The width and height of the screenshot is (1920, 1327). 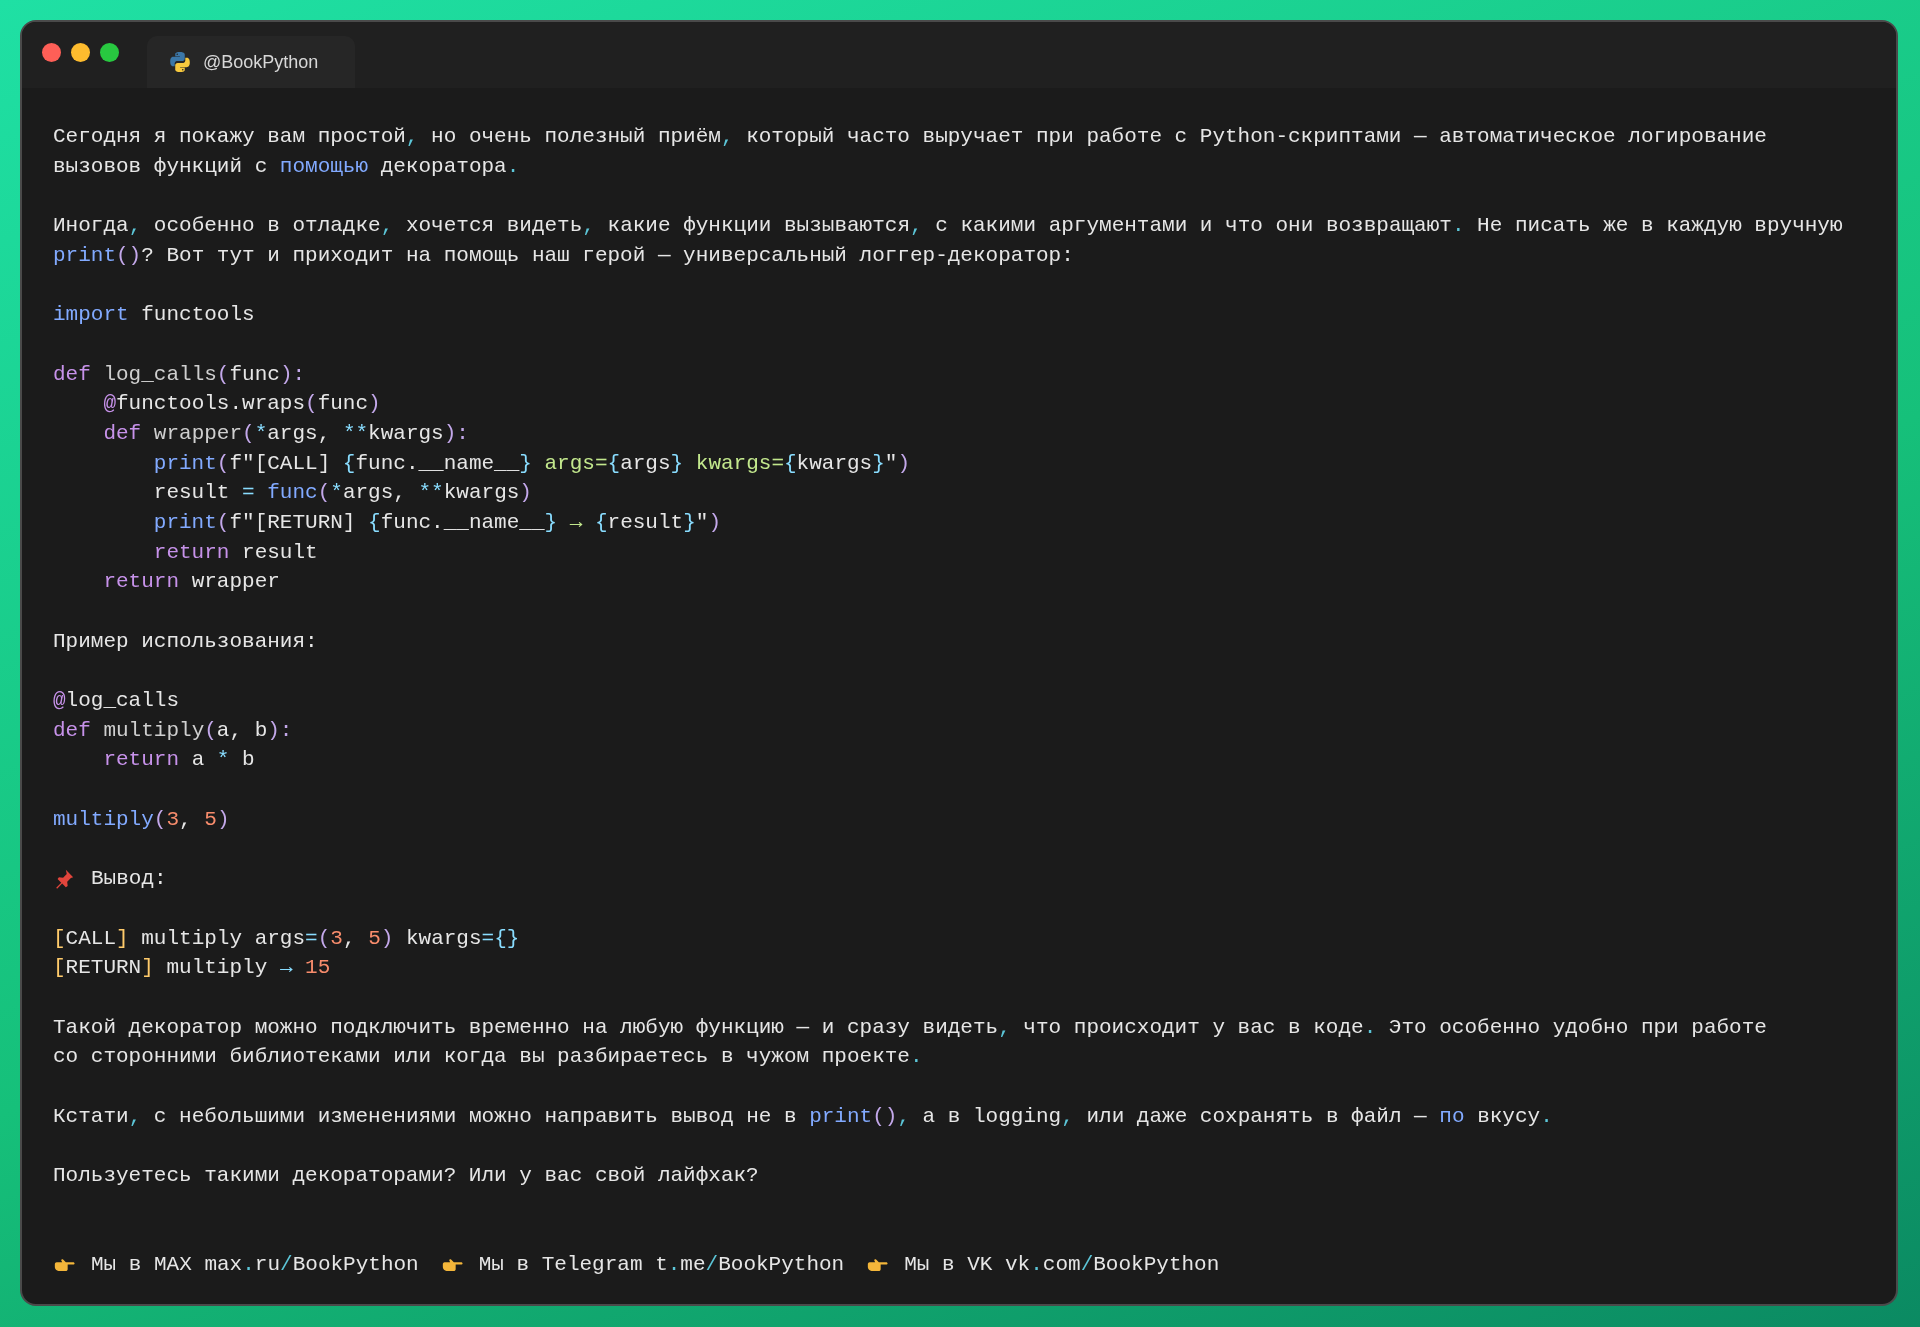 What do you see at coordinates (948, 226) in the screenshot?
I see `text-line: Иногда, особенно в отладке, хочется видеть, какие функции вызываются, с какими аргументами и что они возвращают. Не писать же в каждую вручную` at bounding box center [948, 226].